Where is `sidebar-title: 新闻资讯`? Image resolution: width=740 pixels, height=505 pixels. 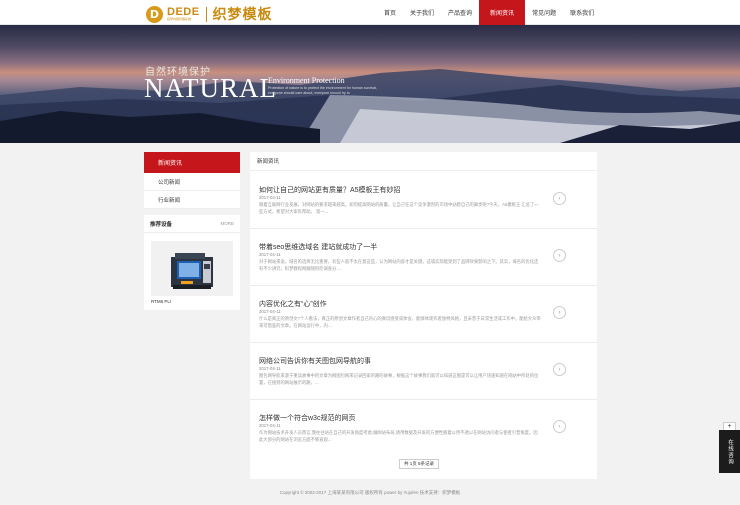 sidebar-title: 新闻资讯 is located at coordinates (192, 162).